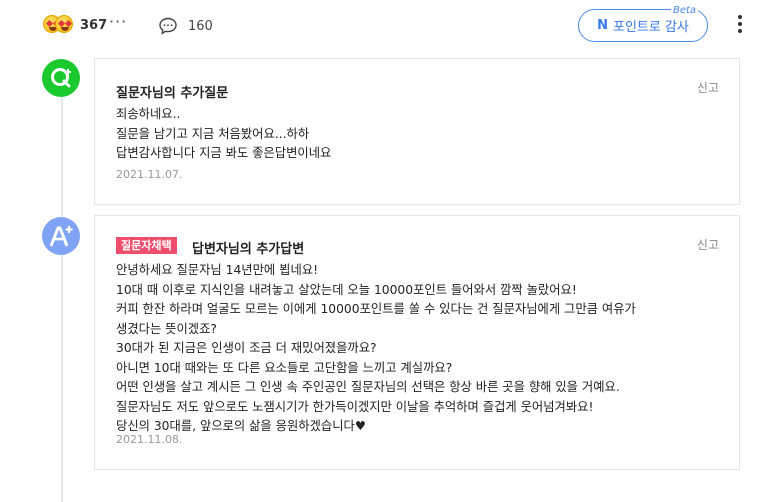 The width and height of the screenshot is (783, 502). I want to click on more-options-icon, so click(740, 26).